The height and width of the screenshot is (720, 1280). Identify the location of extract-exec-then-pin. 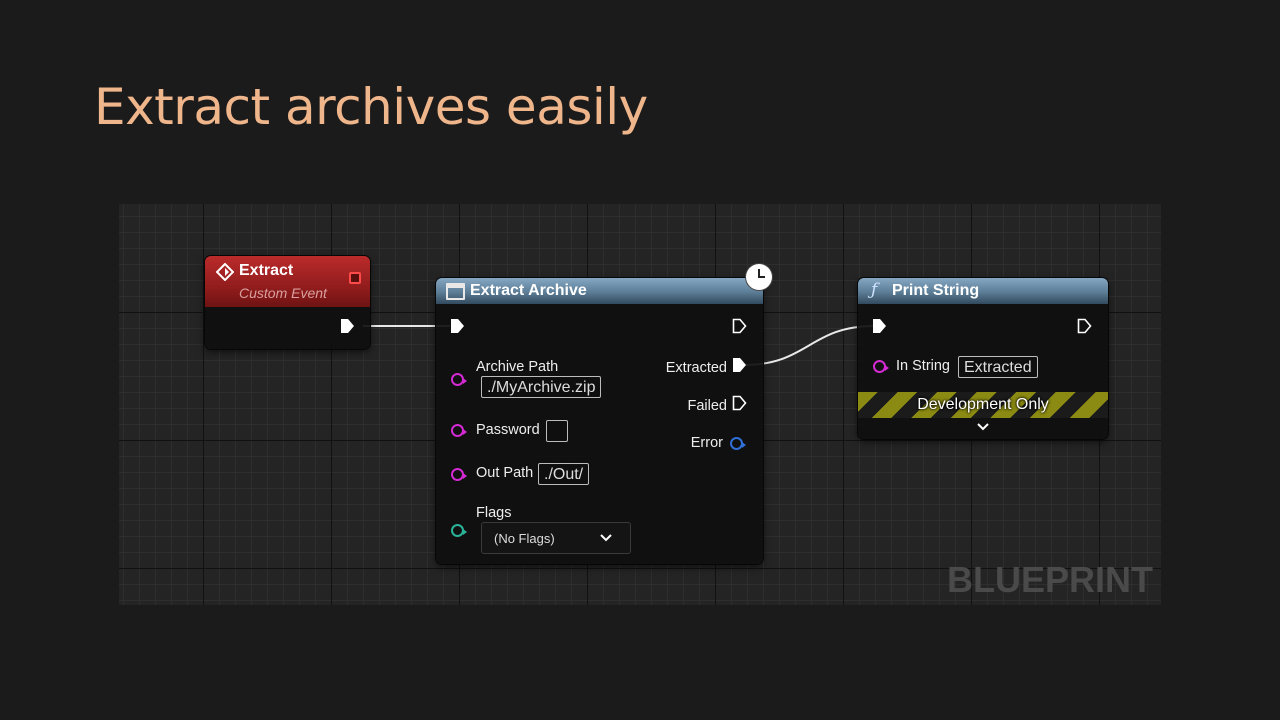
(739, 326).